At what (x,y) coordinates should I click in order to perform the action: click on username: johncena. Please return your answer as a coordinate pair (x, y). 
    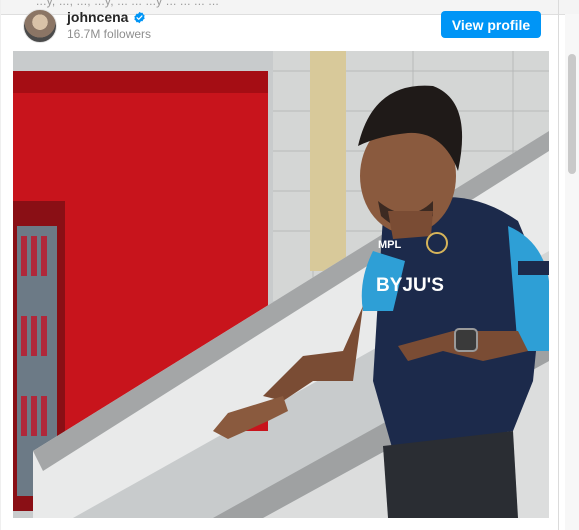
    Looking at the image, I should click on (97, 17).